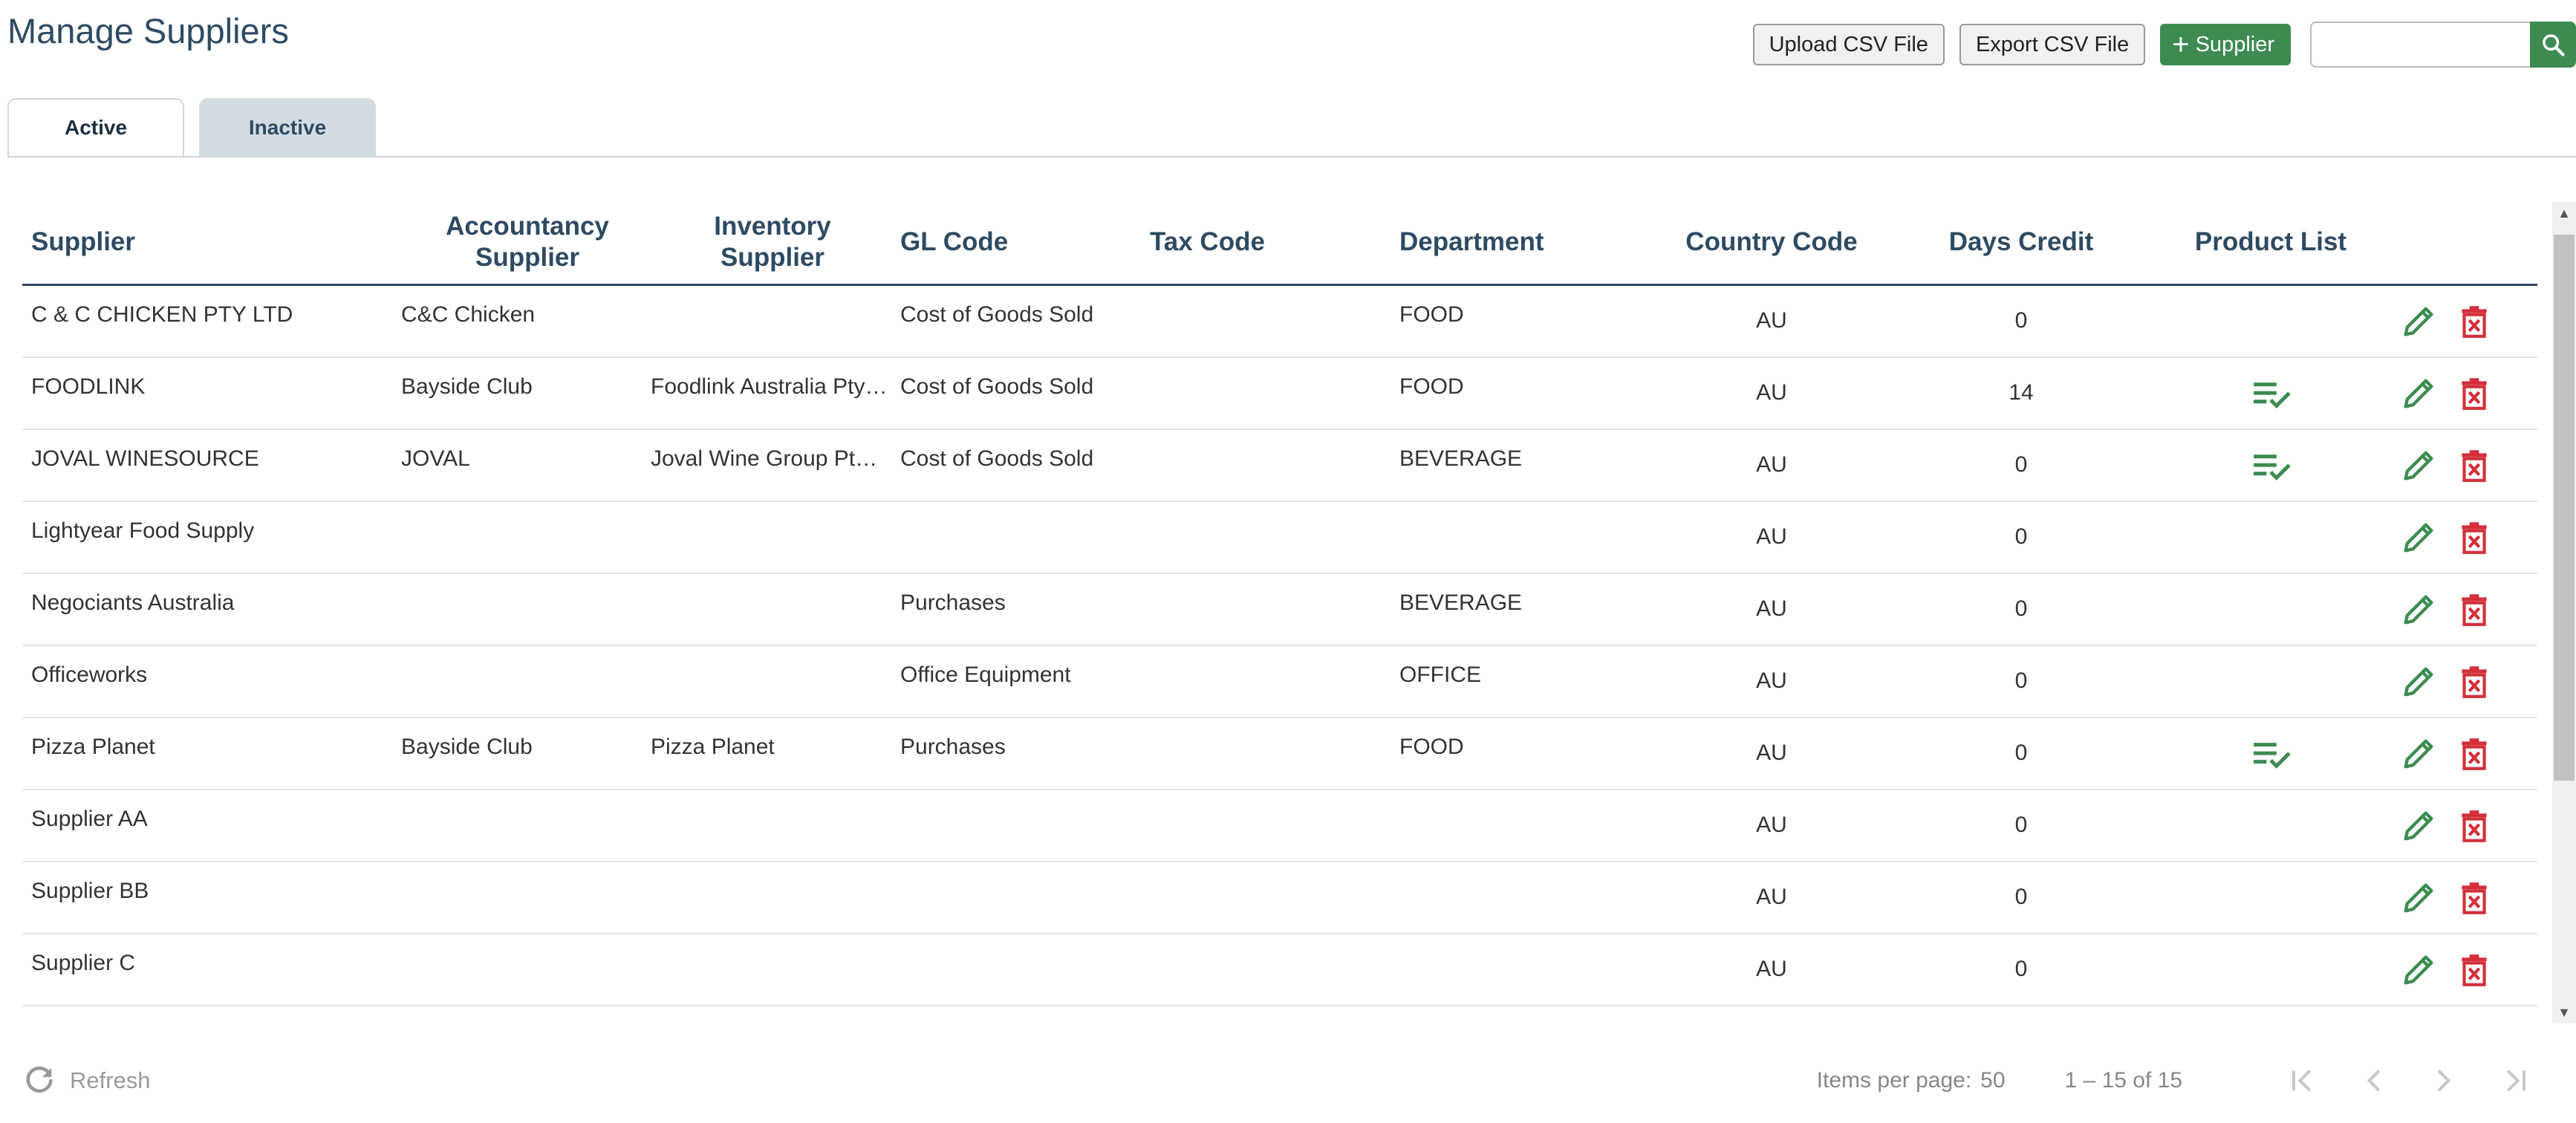 This screenshot has height=1123, width=2576. I want to click on refresh-button: Refresh, so click(86, 1081).